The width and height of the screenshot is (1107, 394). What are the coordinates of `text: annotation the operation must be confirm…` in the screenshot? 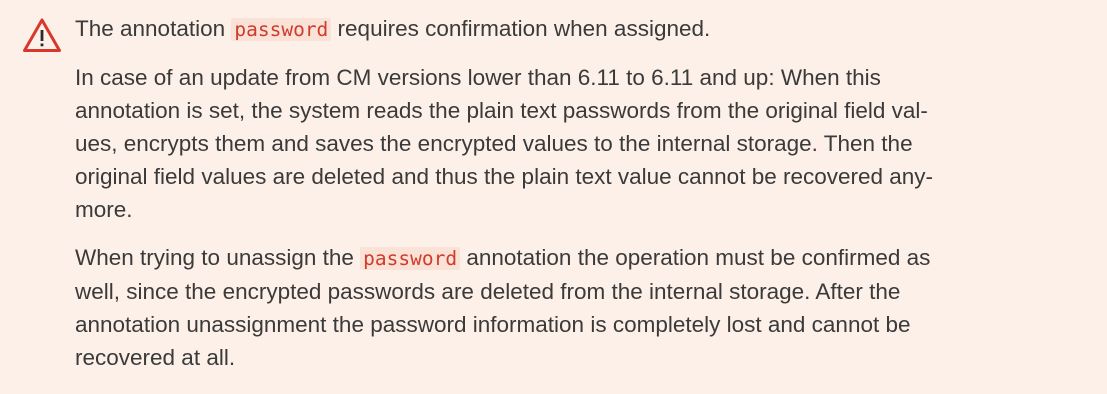 It's located at (695, 257).